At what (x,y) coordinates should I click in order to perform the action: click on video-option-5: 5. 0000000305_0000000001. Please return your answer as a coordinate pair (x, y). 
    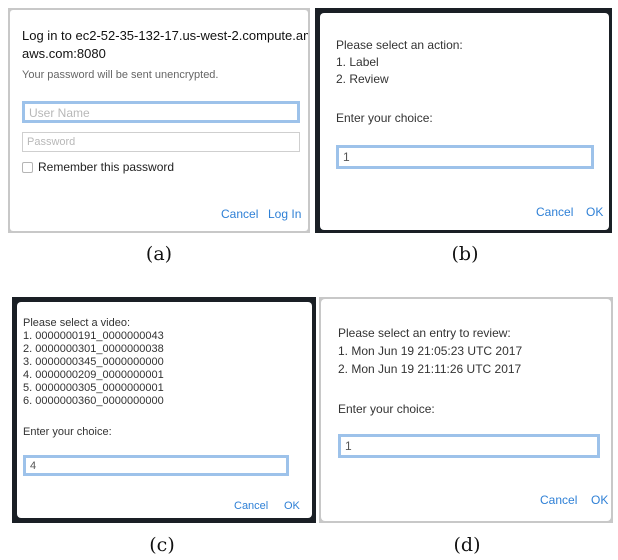
    Looking at the image, I should click on (93, 388).